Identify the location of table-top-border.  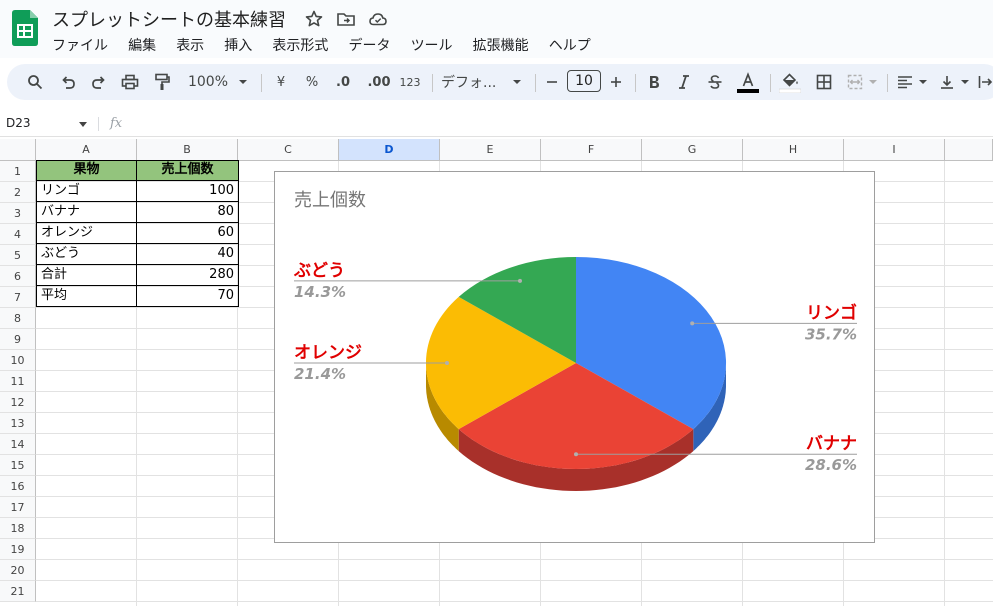
(137, 160).